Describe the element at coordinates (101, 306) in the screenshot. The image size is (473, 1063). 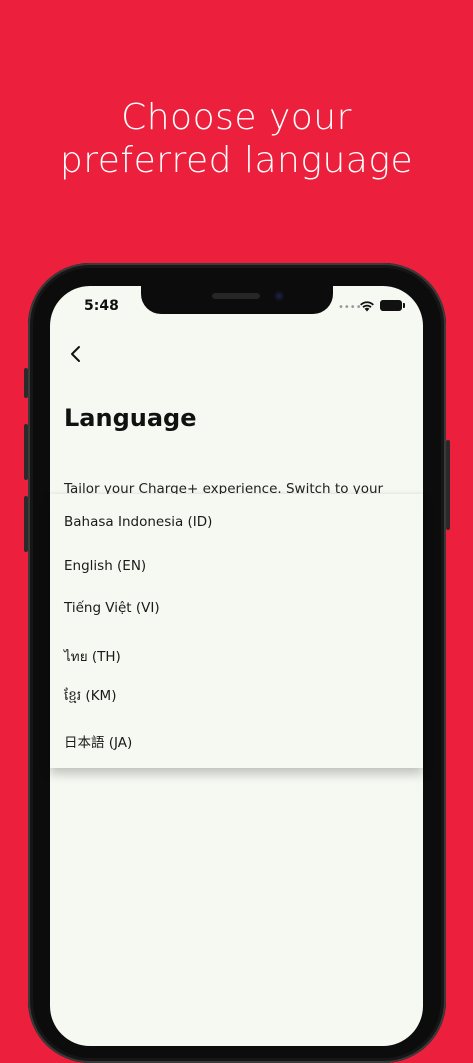
I see `status-time: 5:48` at that location.